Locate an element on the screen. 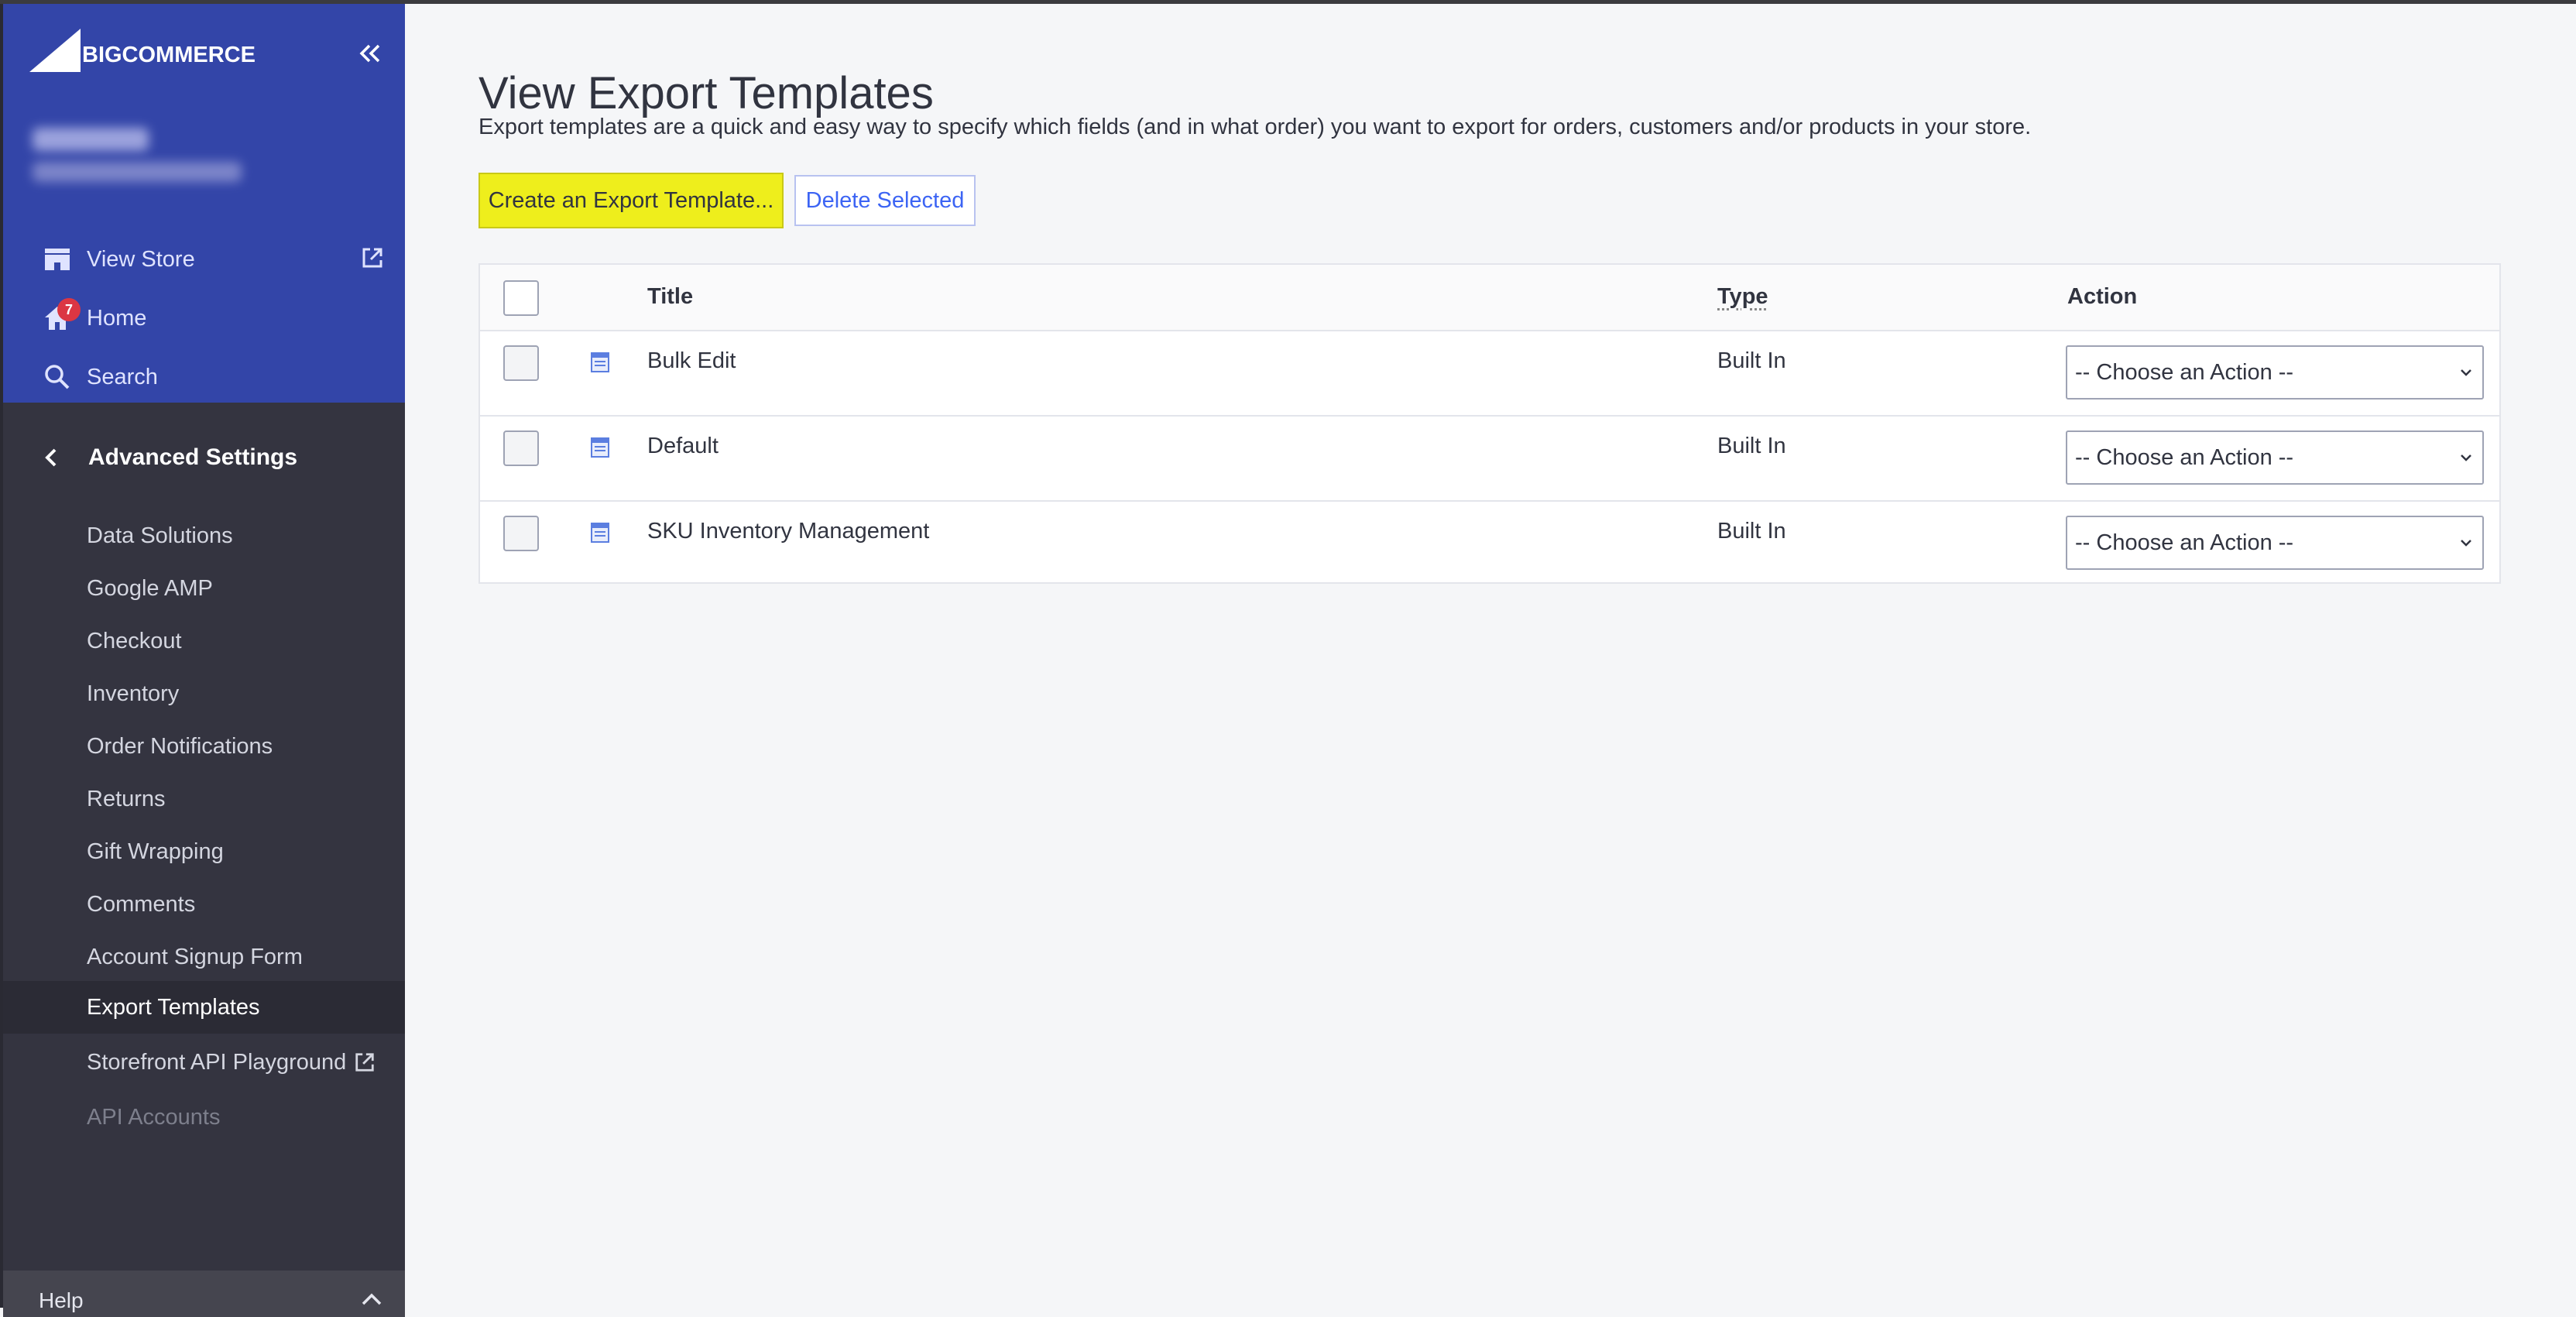  chevron-left-icon is located at coordinates (56, 458).